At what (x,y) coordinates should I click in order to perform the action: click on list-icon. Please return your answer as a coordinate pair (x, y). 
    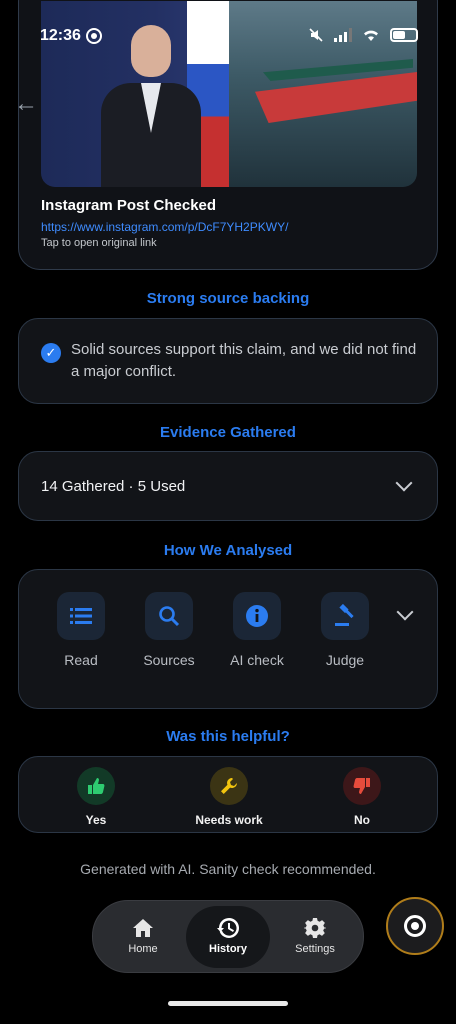
    Looking at the image, I should click on (81, 616).